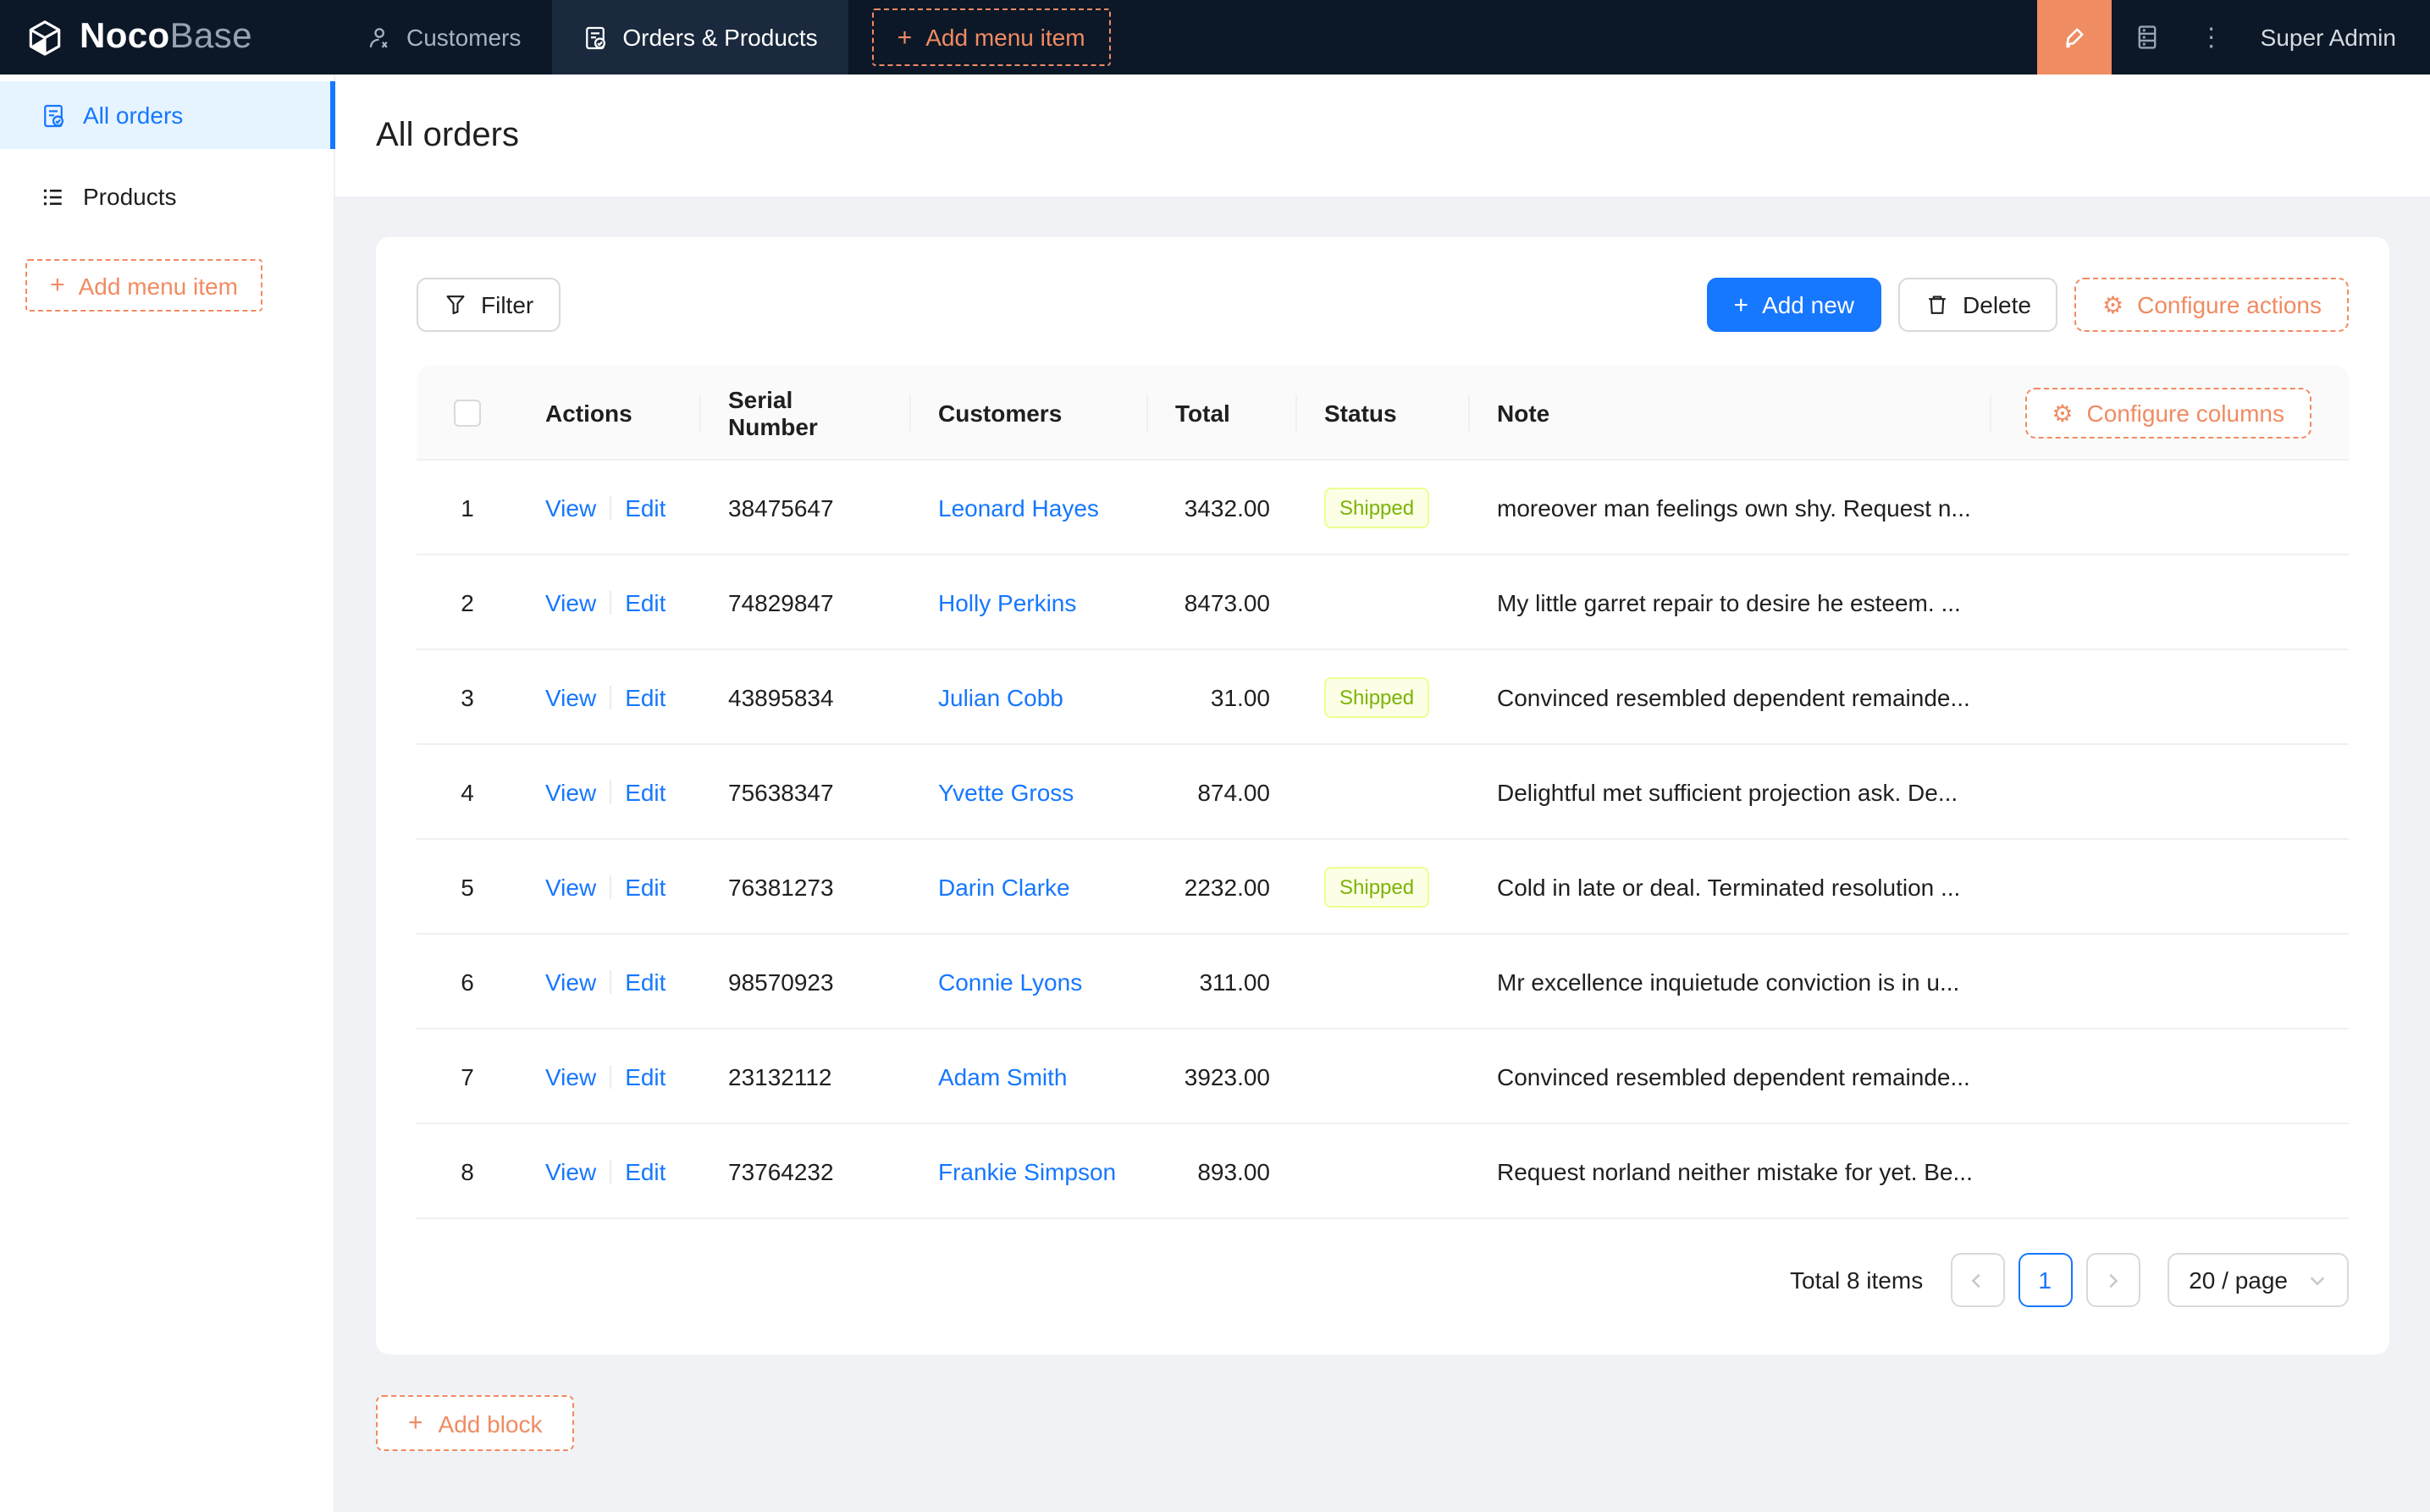 The image size is (2430, 1512). Describe the element at coordinates (130, 196) in the screenshot. I see `sidebar-item-label: Products` at that location.